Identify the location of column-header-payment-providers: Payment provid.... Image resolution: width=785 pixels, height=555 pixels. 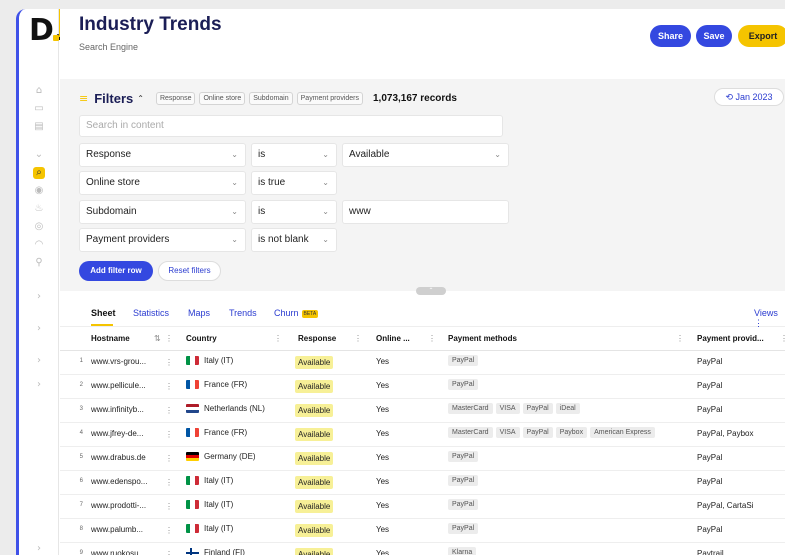
(730, 338).